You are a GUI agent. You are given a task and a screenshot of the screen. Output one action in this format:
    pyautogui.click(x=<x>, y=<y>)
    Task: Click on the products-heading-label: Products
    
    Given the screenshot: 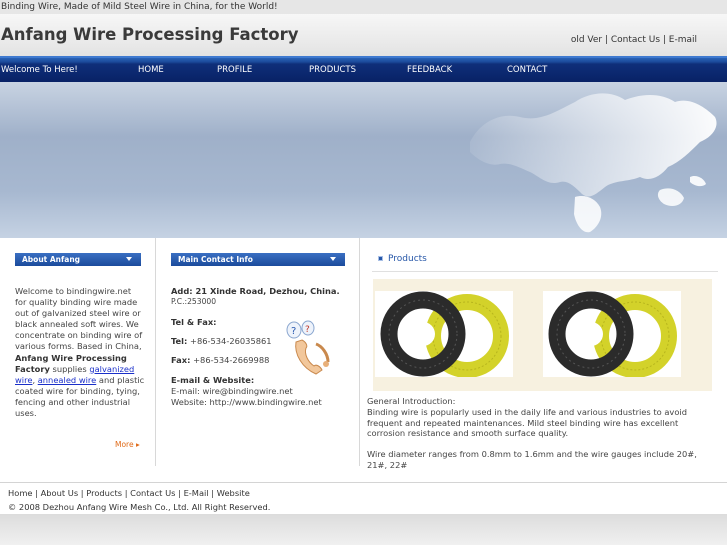 What is the action you would take?
    pyautogui.click(x=407, y=259)
    